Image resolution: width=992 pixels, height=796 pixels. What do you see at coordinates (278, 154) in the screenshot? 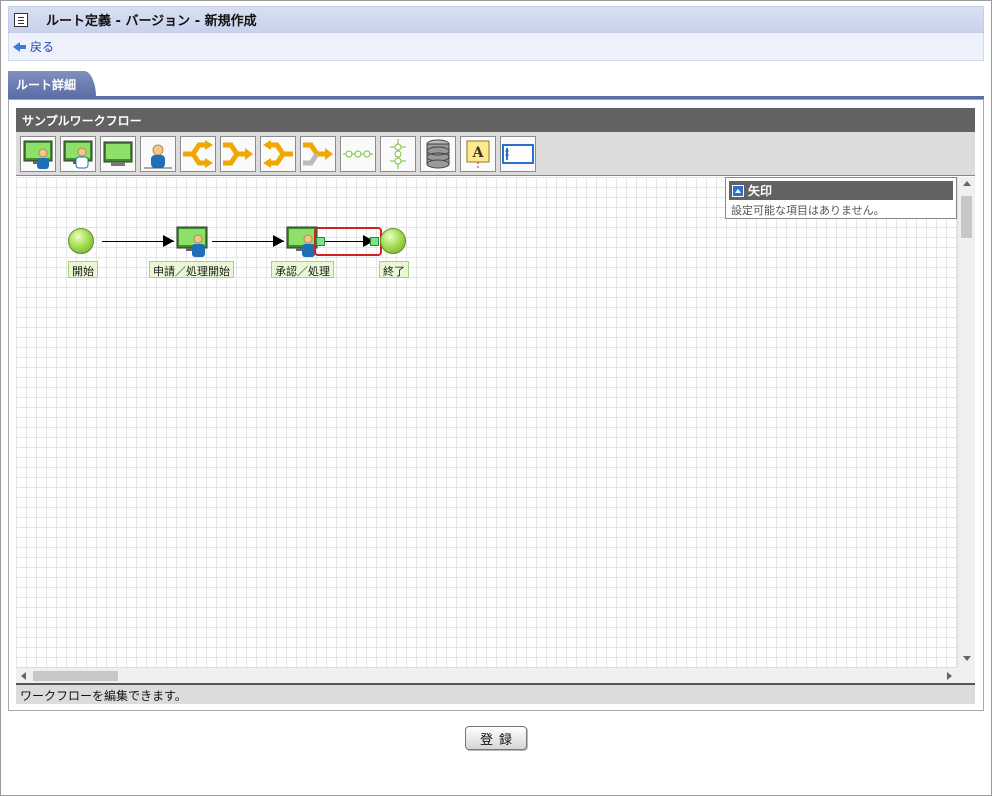
I see `split-arrow-icon` at bounding box center [278, 154].